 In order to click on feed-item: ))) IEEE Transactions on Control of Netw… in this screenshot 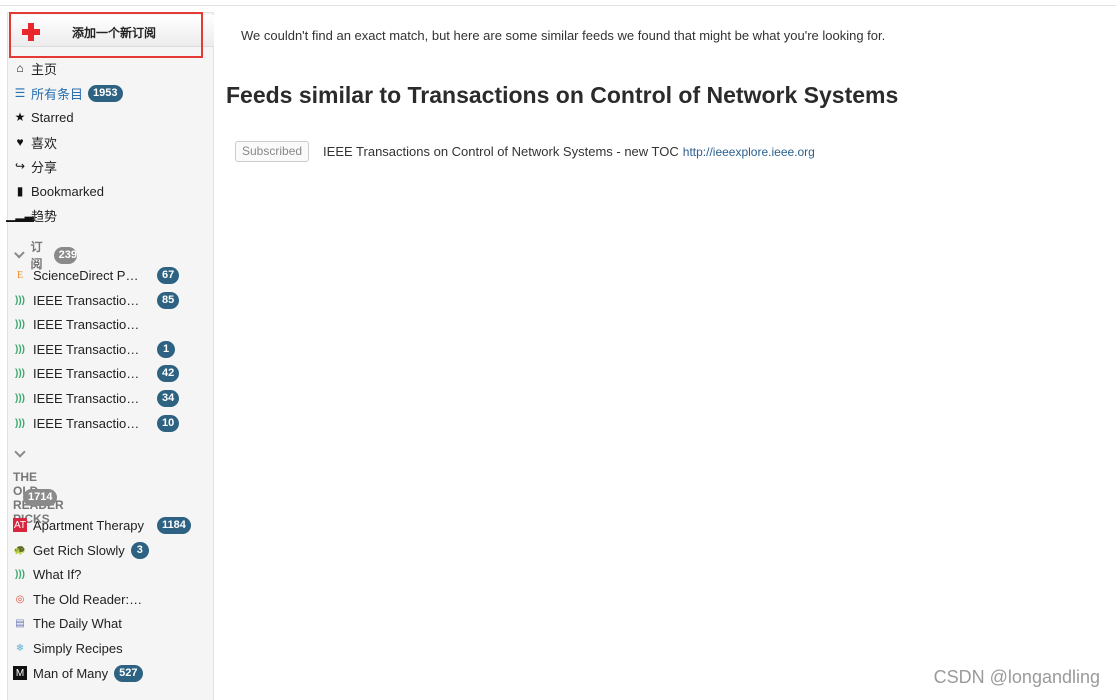, I will do `click(108, 324)`.